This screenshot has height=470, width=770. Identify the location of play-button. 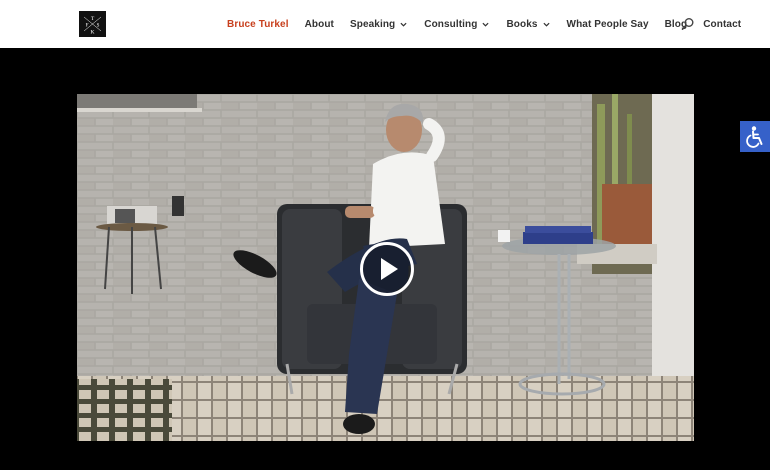
(387, 269).